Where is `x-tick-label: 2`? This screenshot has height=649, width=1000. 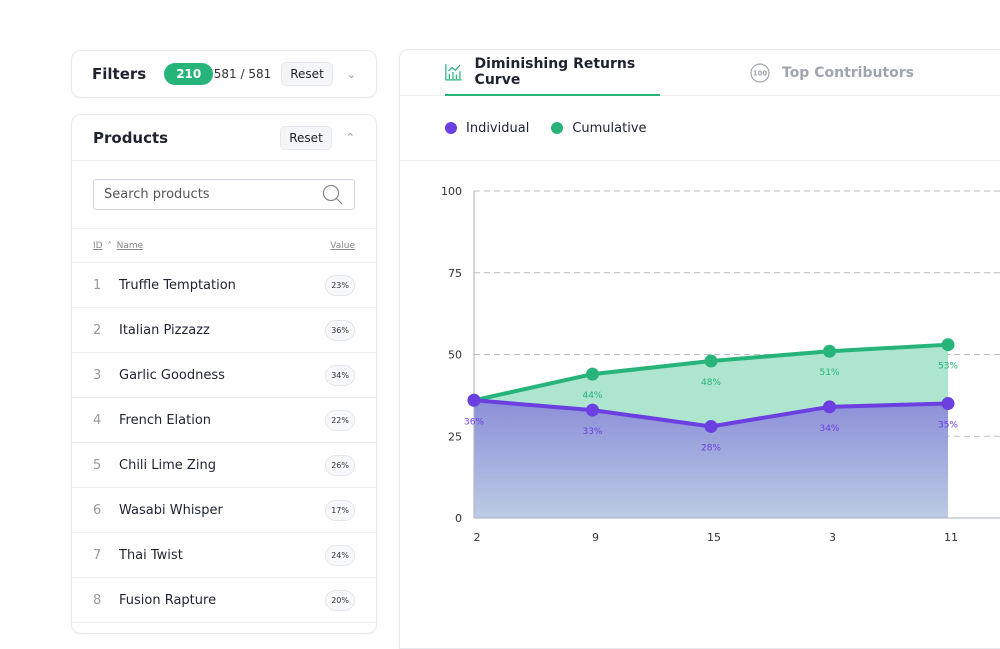 x-tick-label: 2 is located at coordinates (477, 537).